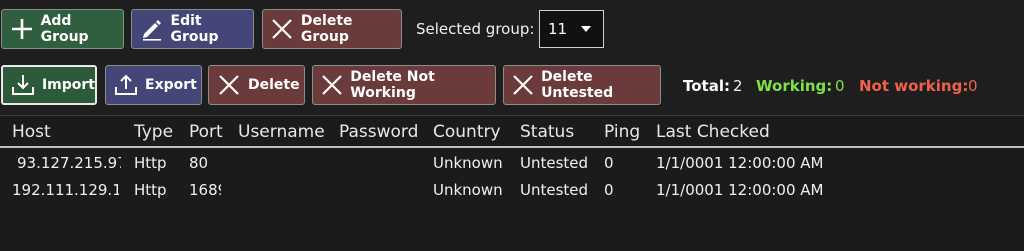 The image size is (1024, 251). What do you see at coordinates (706, 86) in the screenshot?
I see `total-label: Total:` at bounding box center [706, 86].